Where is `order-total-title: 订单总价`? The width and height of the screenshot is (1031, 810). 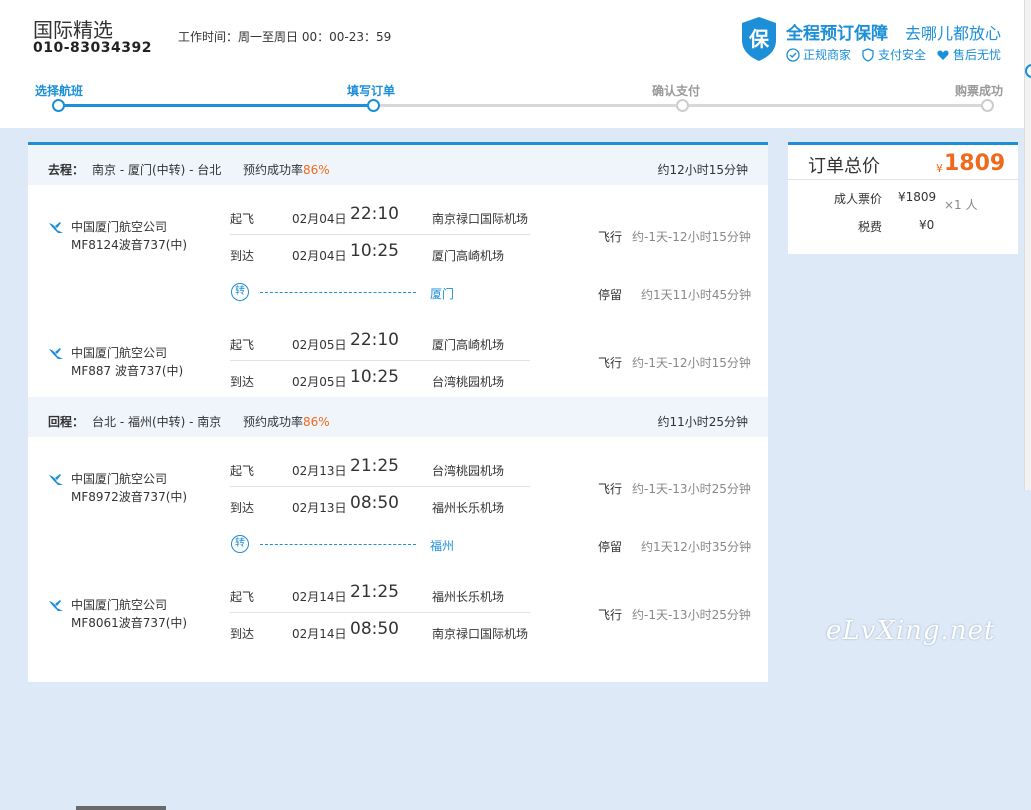 order-total-title: 订单总价 is located at coordinates (844, 166).